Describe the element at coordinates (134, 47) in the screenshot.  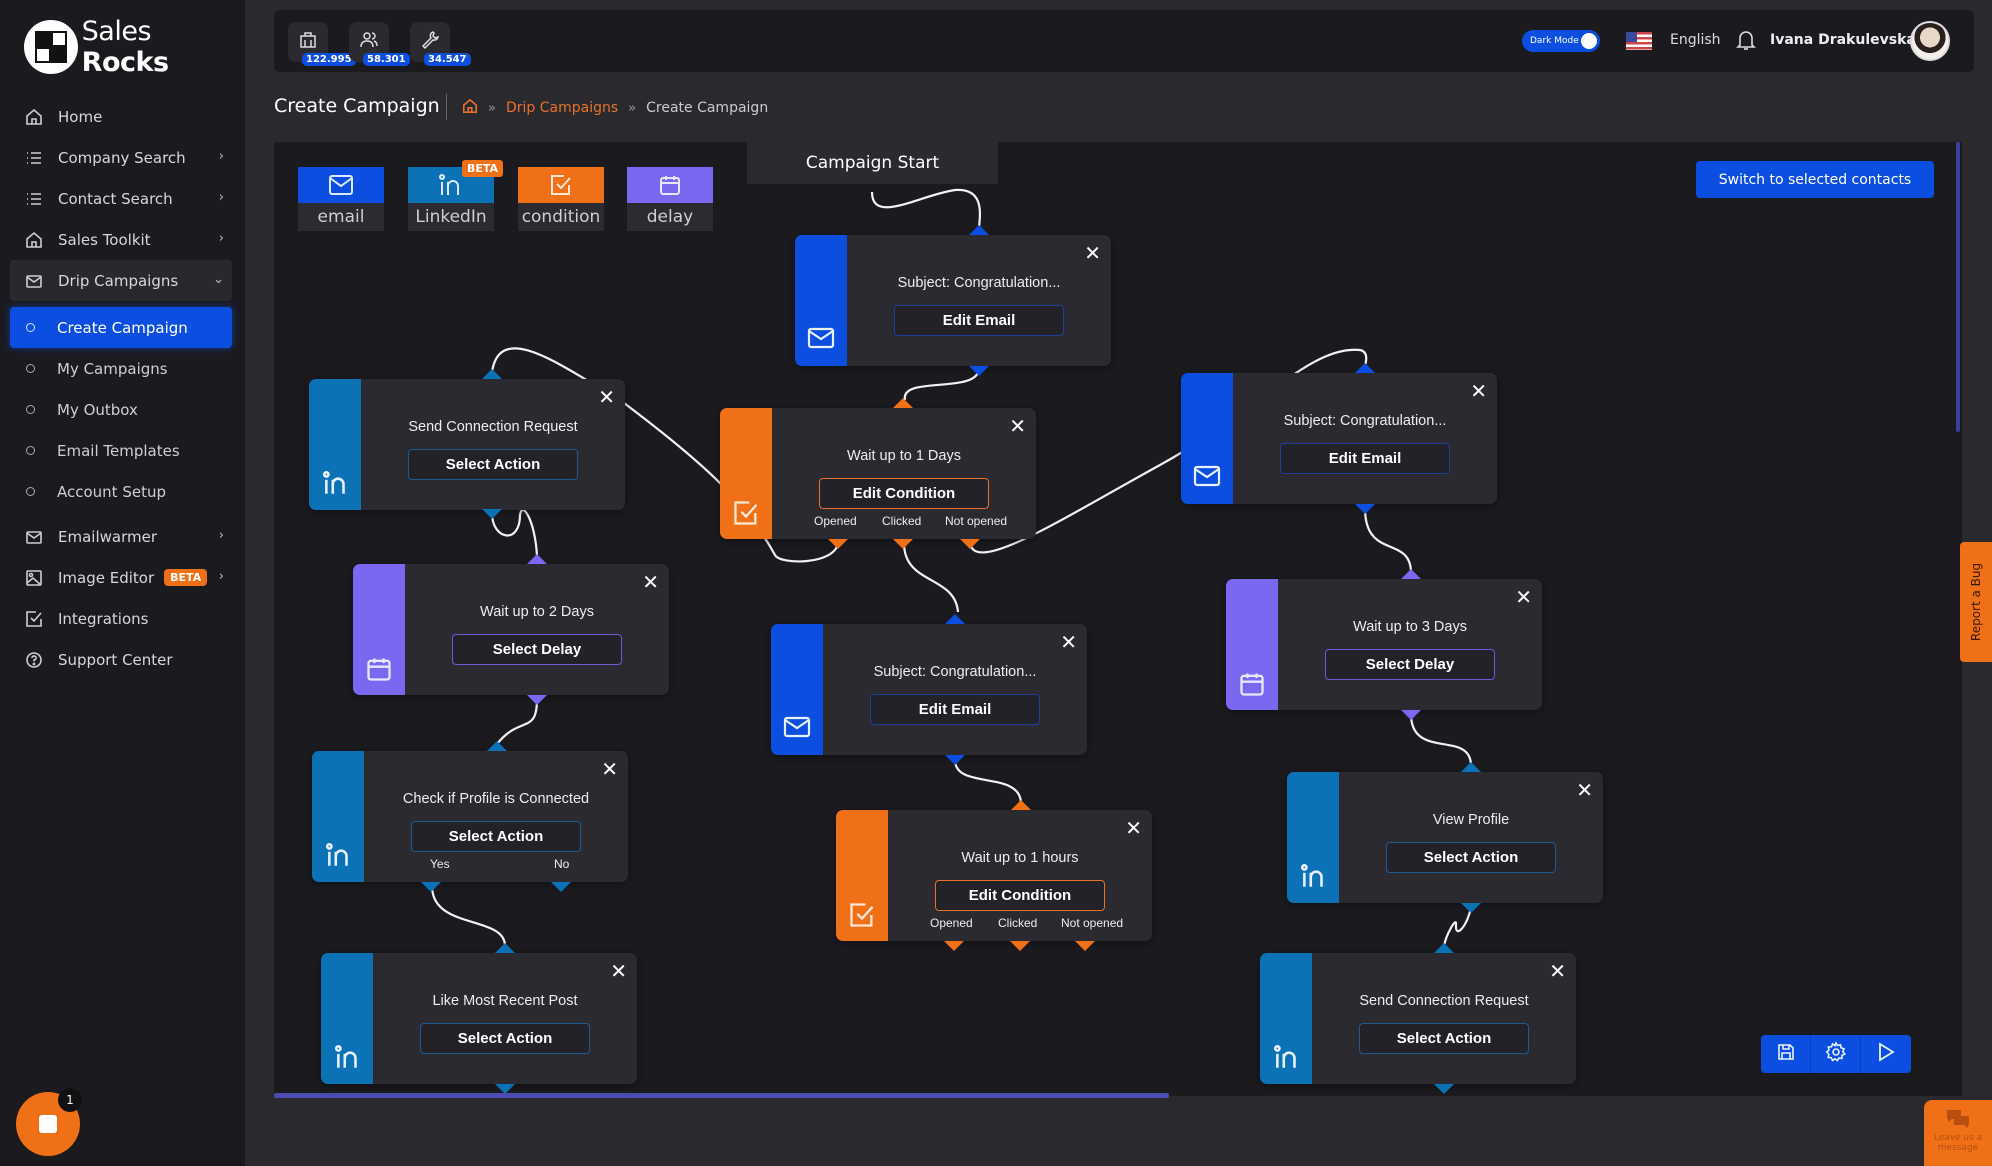
I see `logo: Sales Rocks` at that location.